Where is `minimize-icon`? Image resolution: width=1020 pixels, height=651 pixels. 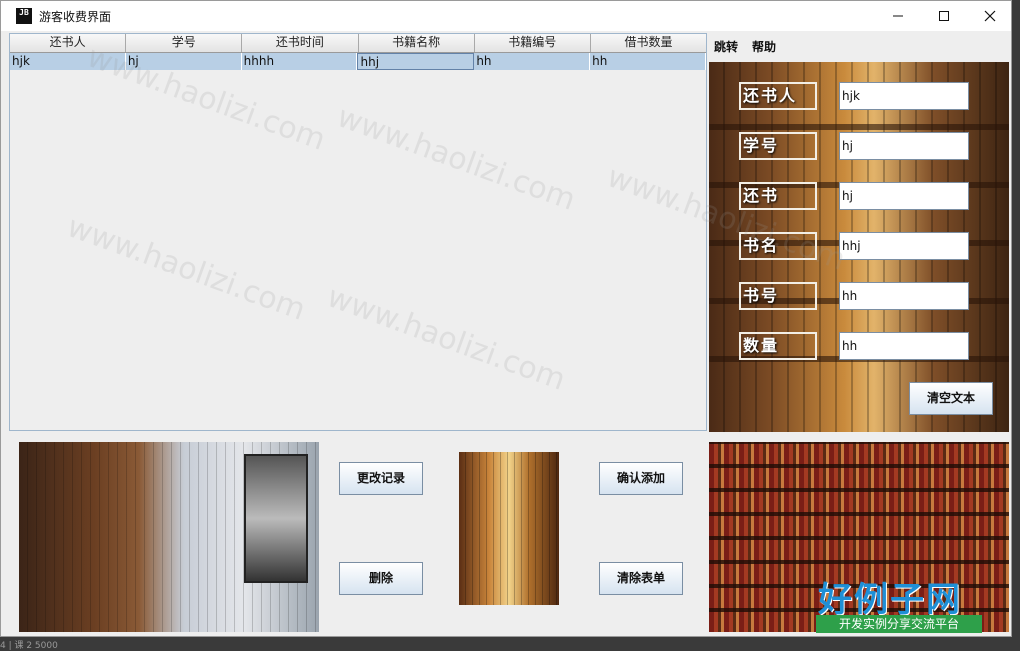
minimize-icon is located at coordinates (898, 16).